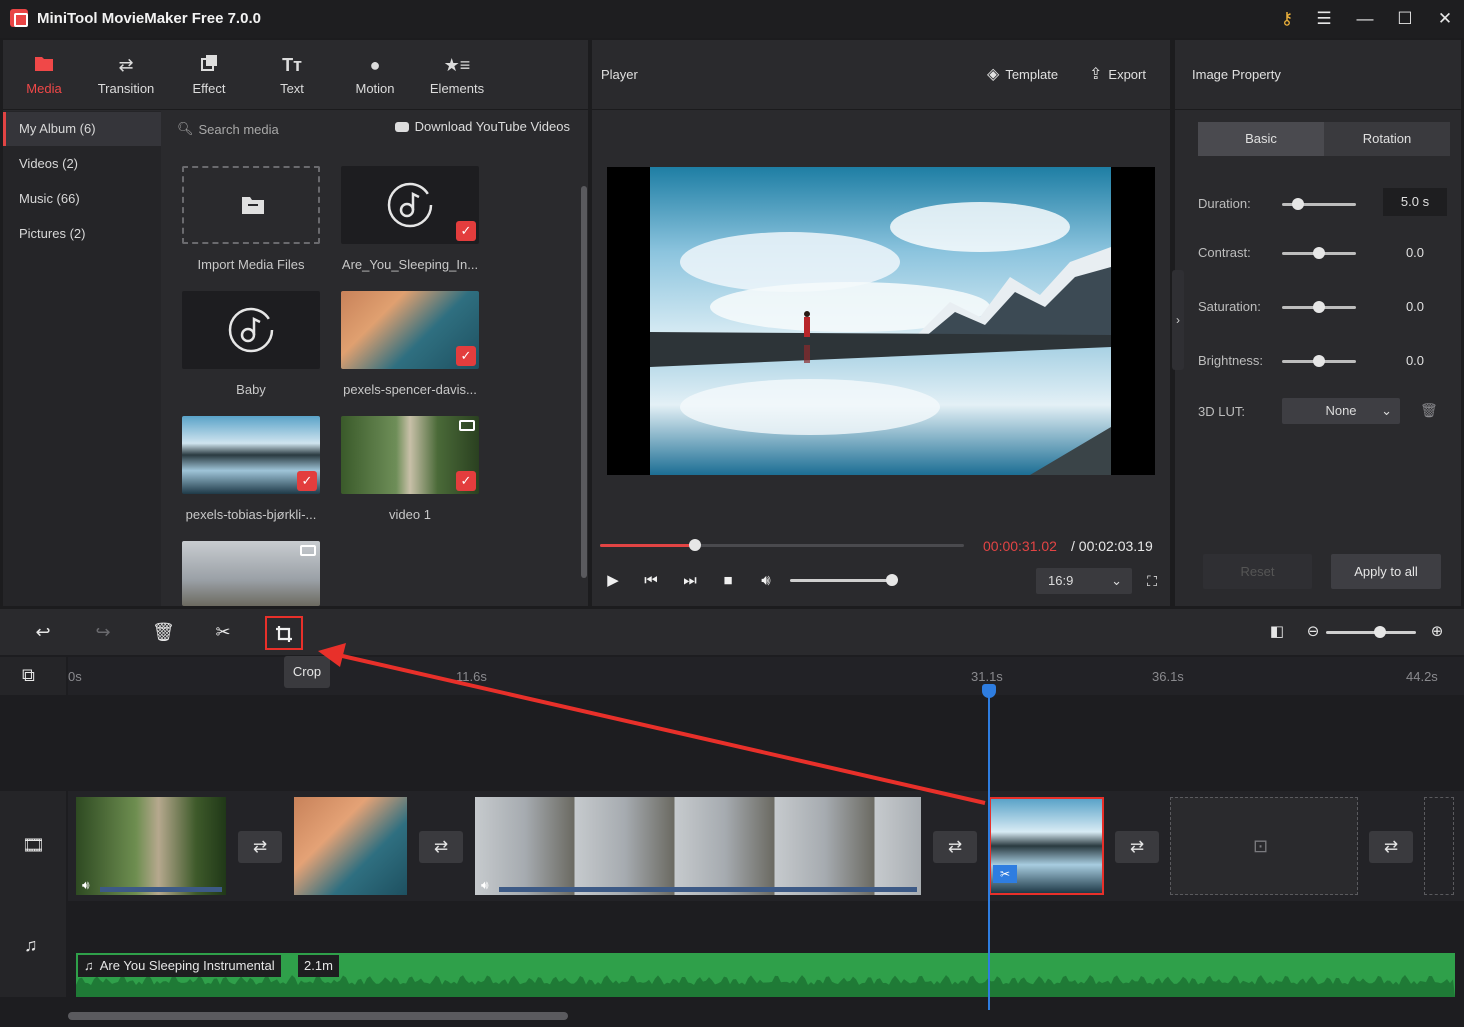 Image resolution: width=1464 pixels, height=1027 pixels. Describe the element at coordinates (318, 1016) in the screenshot. I see `timeline-scrollbar` at that location.